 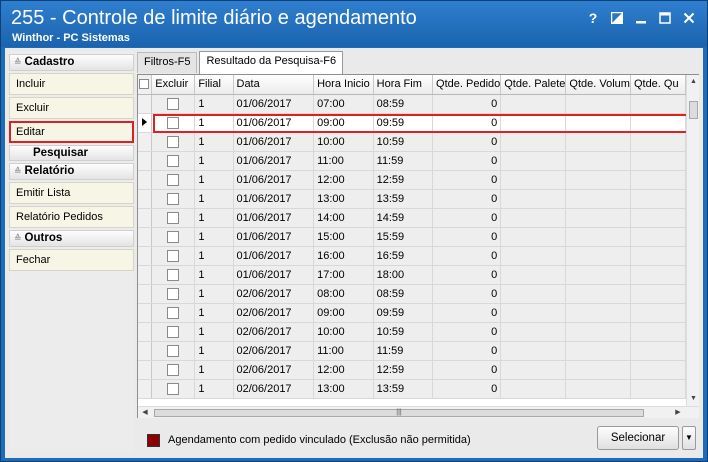 I want to click on scroll-up-icon: ▲, so click(x=693, y=82).